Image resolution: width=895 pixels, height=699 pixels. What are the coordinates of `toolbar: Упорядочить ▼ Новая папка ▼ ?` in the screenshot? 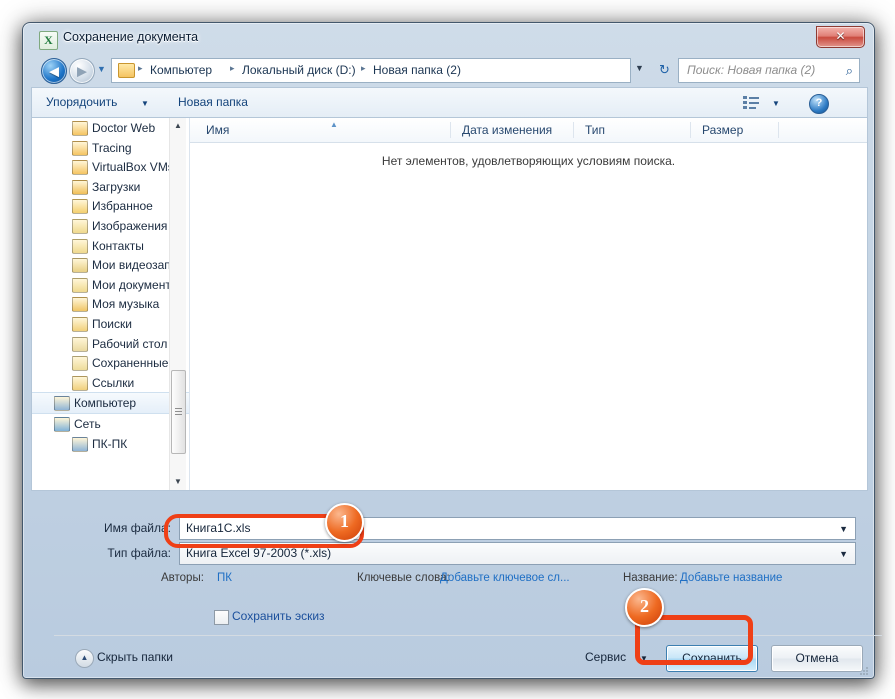 It's located at (449, 102).